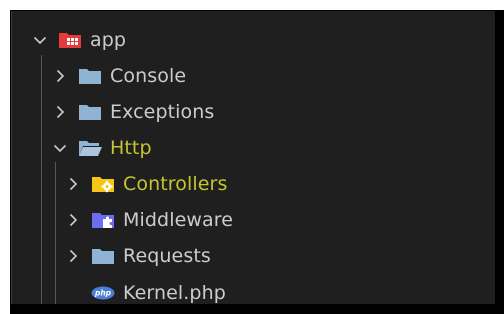  I want to click on php-file-icon: php, so click(103, 293).